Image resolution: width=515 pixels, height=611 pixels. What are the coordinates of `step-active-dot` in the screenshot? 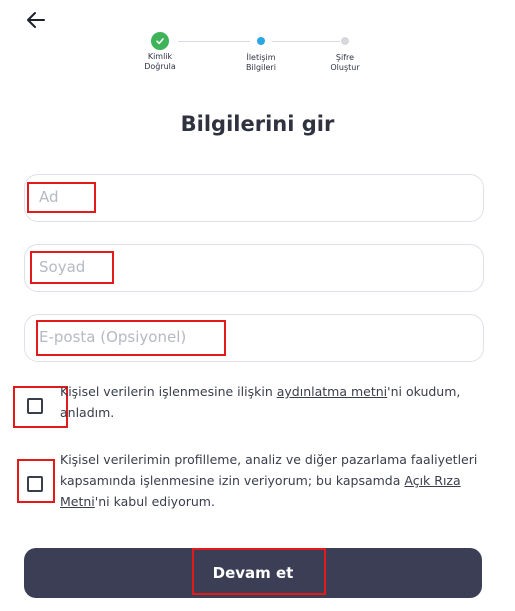 It's located at (261, 41).